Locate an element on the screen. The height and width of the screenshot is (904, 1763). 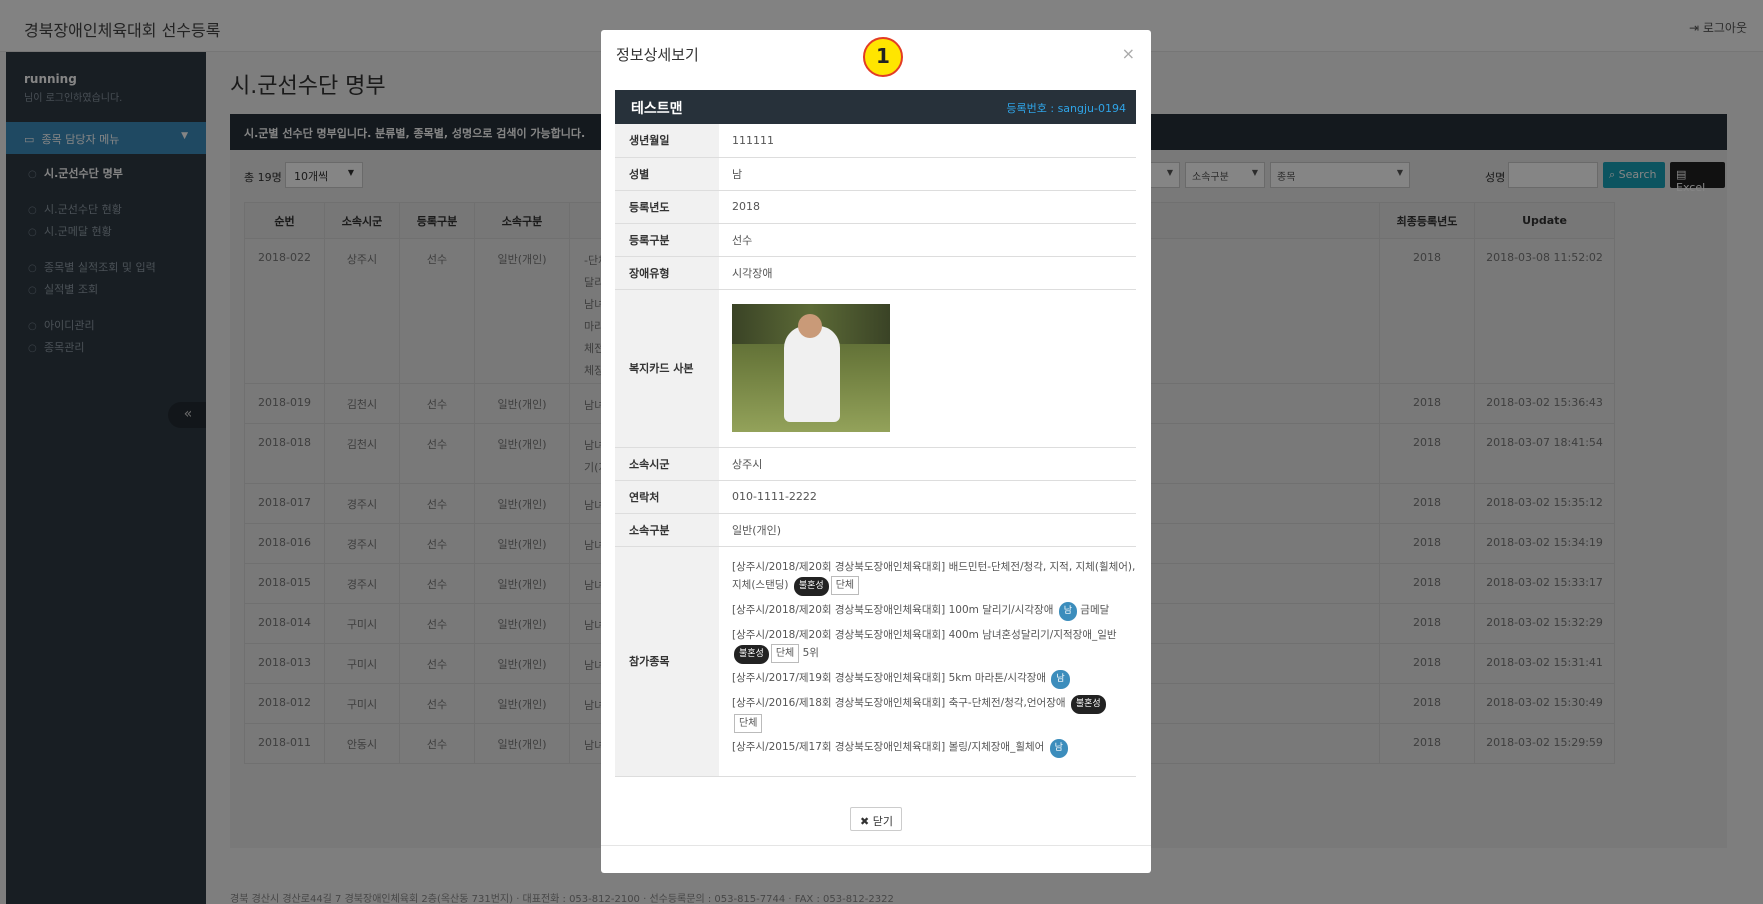
field-label: 생년월일 is located at coordinates (667, 141).